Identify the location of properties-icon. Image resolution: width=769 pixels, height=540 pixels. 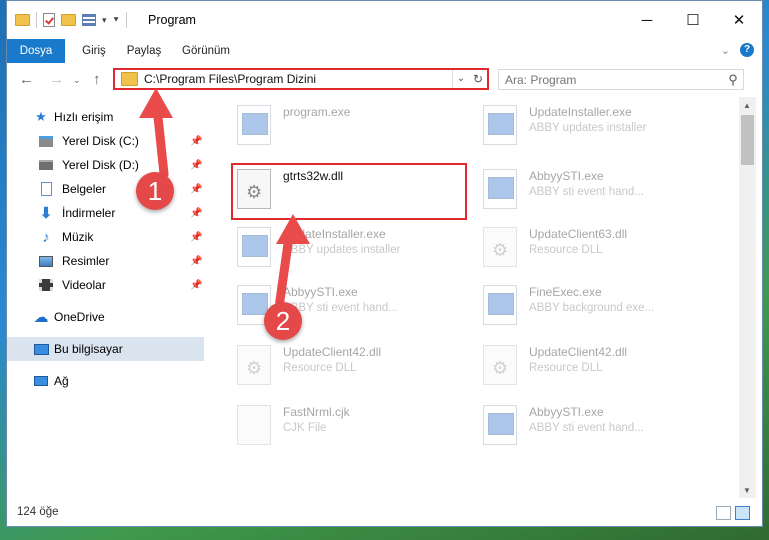
(89, 20).